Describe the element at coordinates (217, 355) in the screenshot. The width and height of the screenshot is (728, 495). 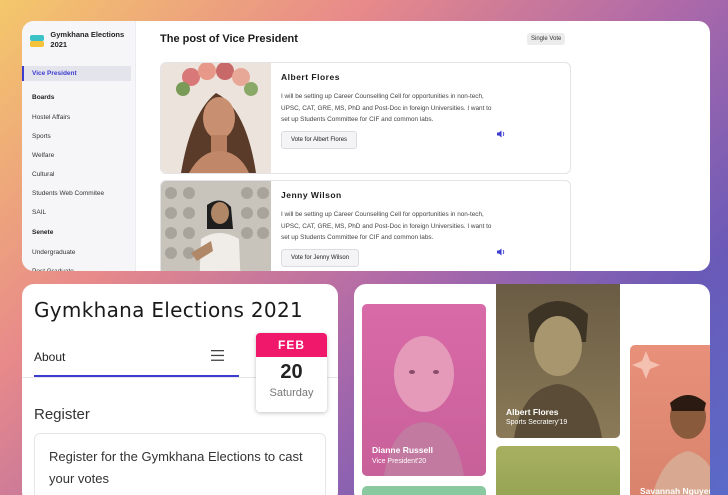
I see `menu-icon` at that location.